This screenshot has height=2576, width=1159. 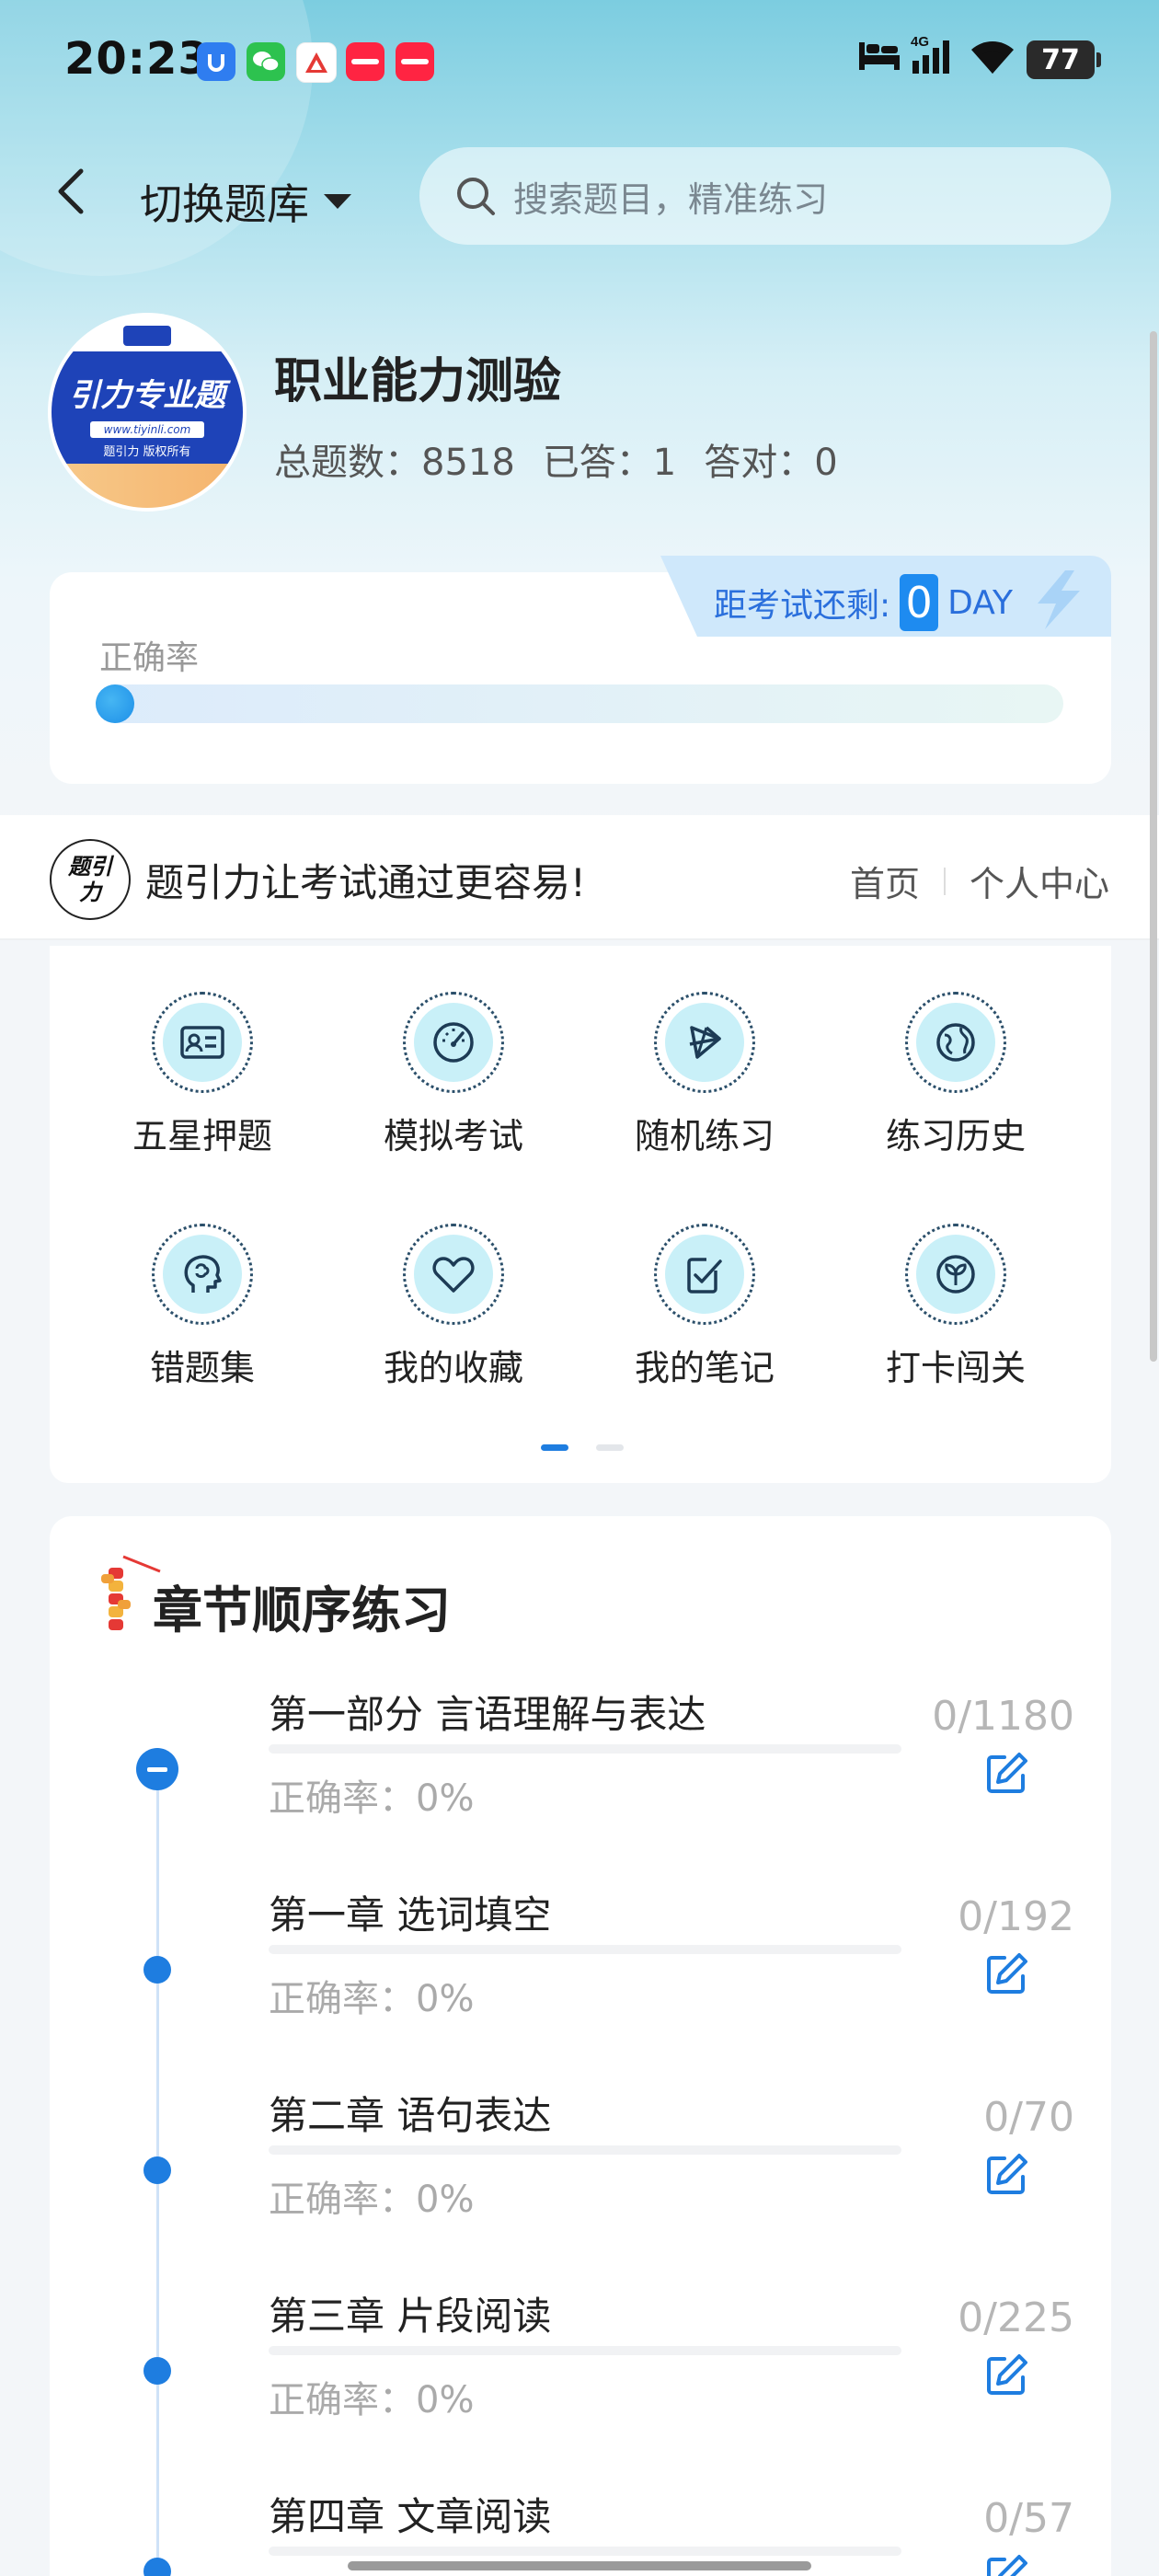 I want to click on feature-label: 错题集, so click(x=202, y=1368).